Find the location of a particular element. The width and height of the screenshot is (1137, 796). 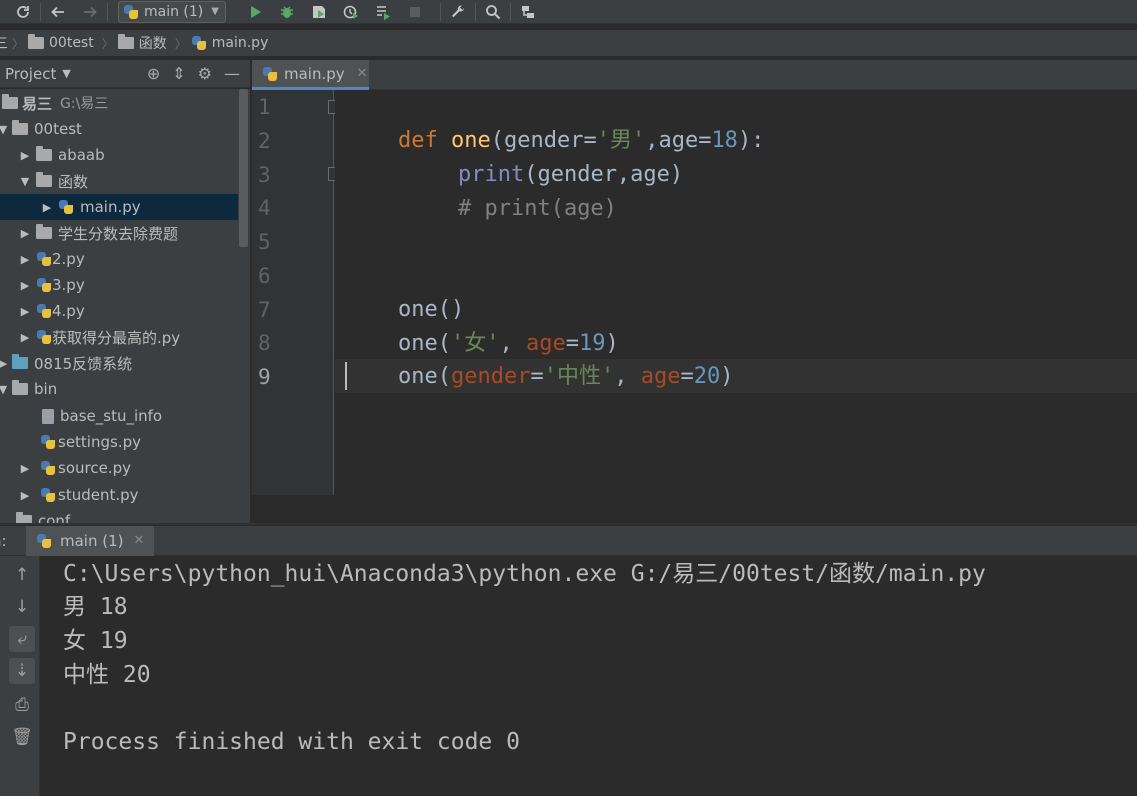

code-text: ): is located at coordinates (751, 140).